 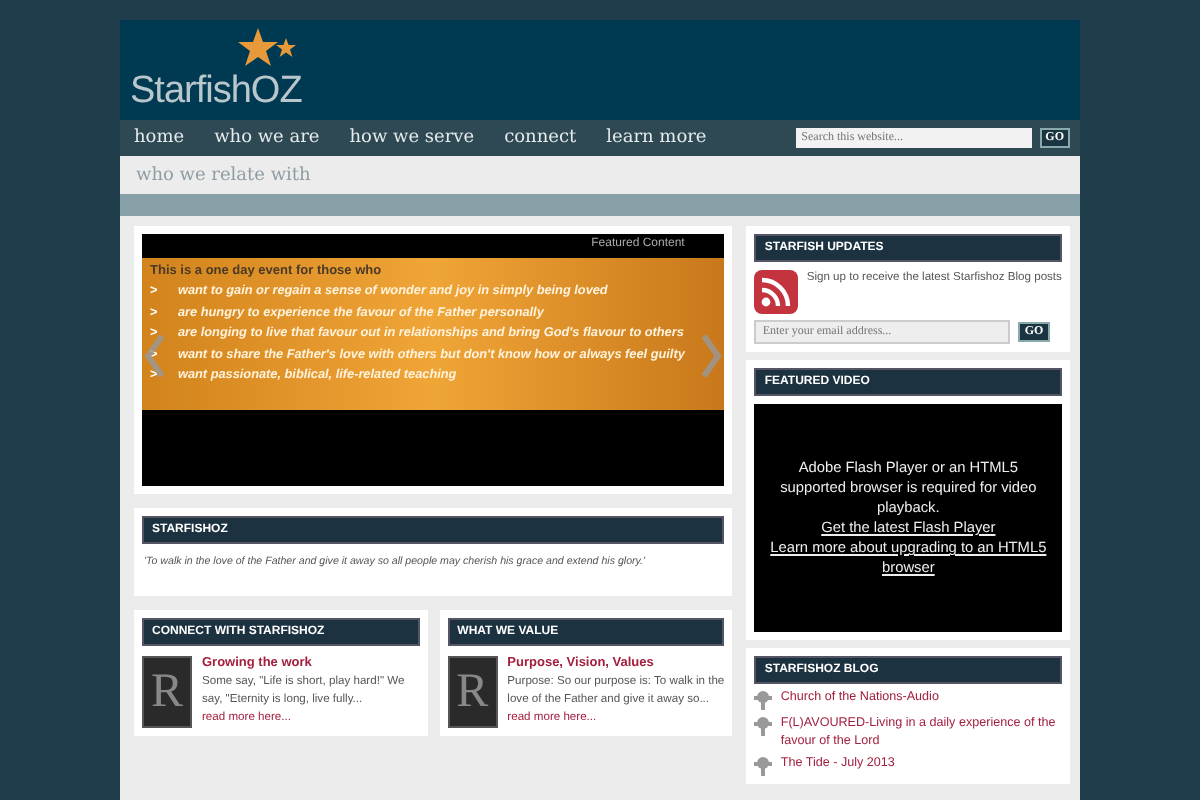 I want to click on nav-link: how we serve, so click(x=412, y=138).